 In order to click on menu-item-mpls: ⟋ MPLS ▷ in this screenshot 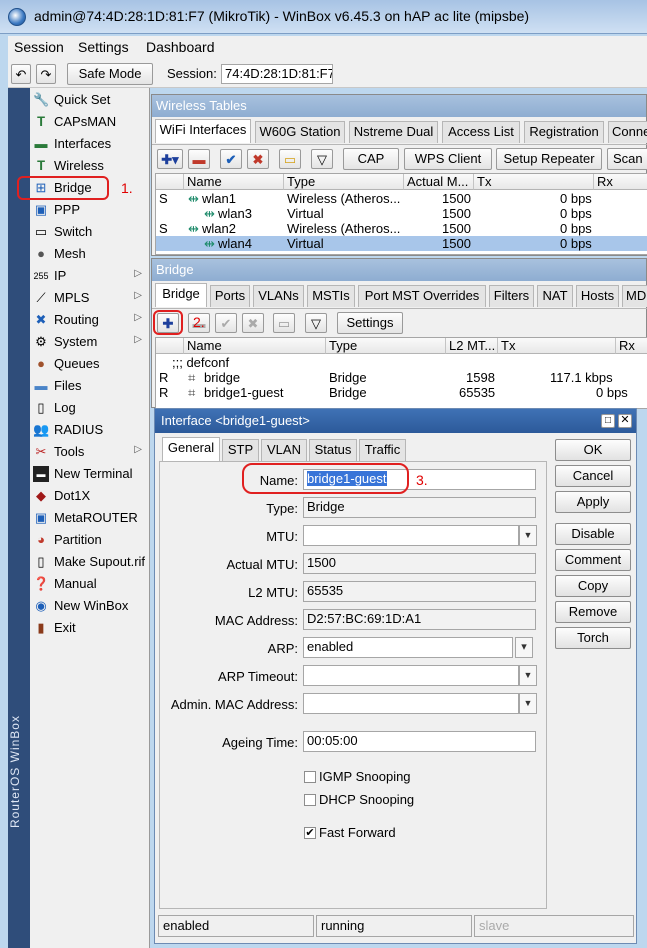, I will do `click(90, 298)`.